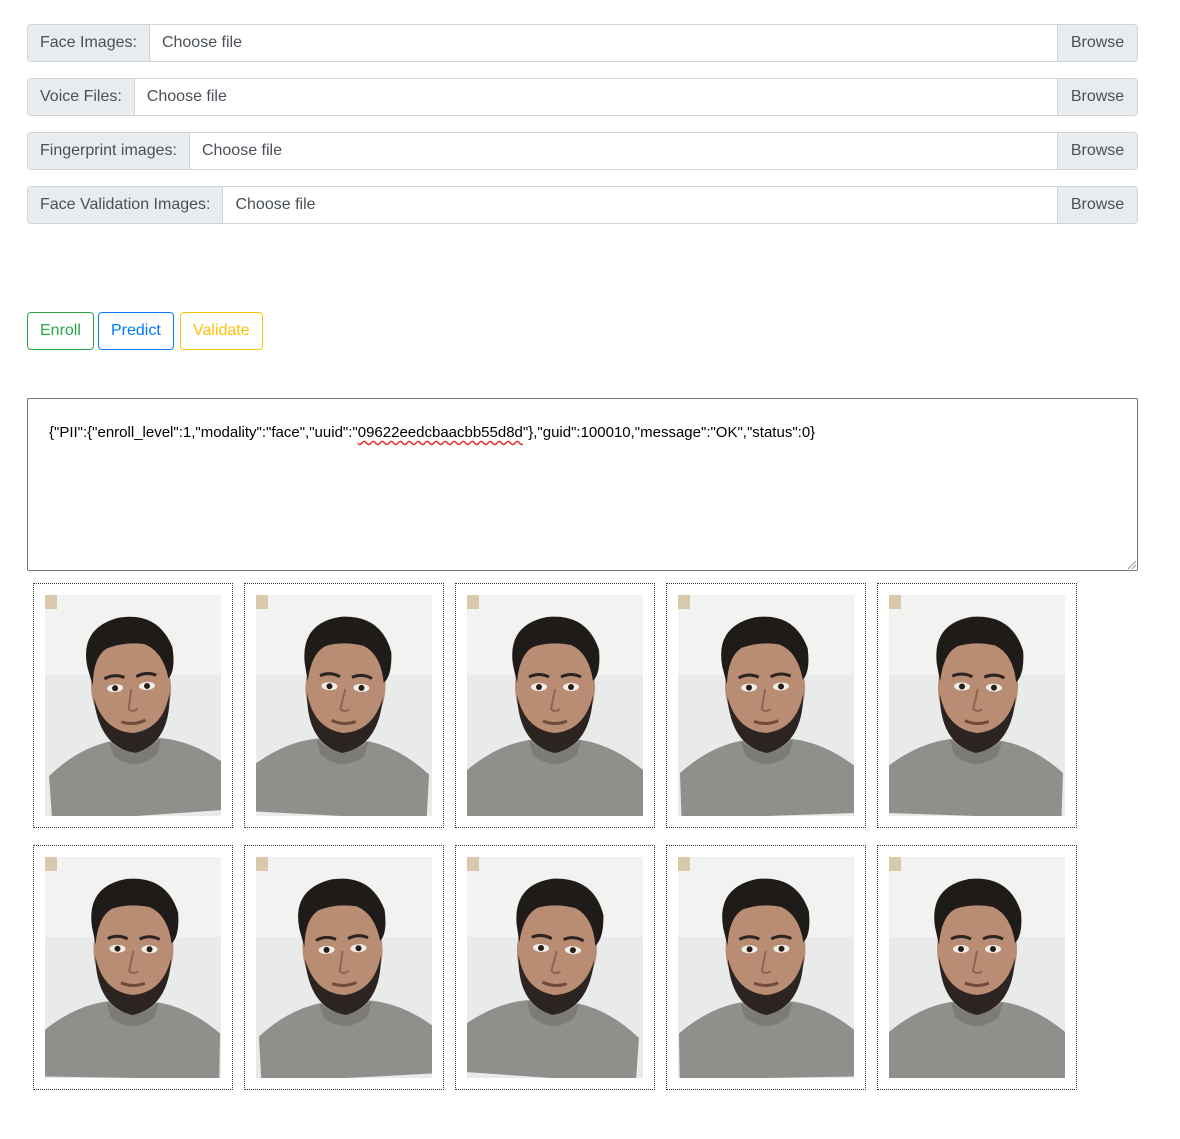  What do you see at coordinates (1097, 205) in the screenshot?
I see `face-validation-images-browse-button: Browse` at bounding box center [1097, 205].